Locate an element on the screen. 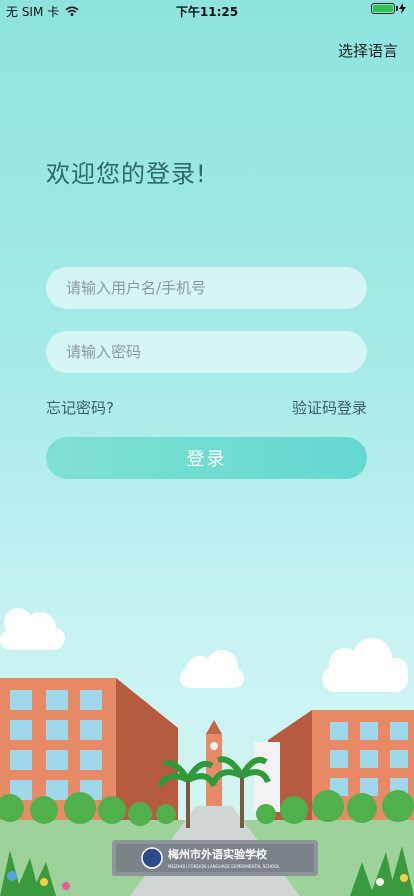 The width and height of the screenshot is (414, 896). password-input is located at coordinates (206, 352).